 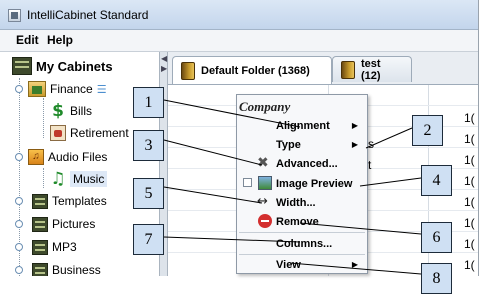 What do you see at coordinates (81, 111) in the screenshot?
I see `tree-item-label: Bills` at bounding box center [81, 111].